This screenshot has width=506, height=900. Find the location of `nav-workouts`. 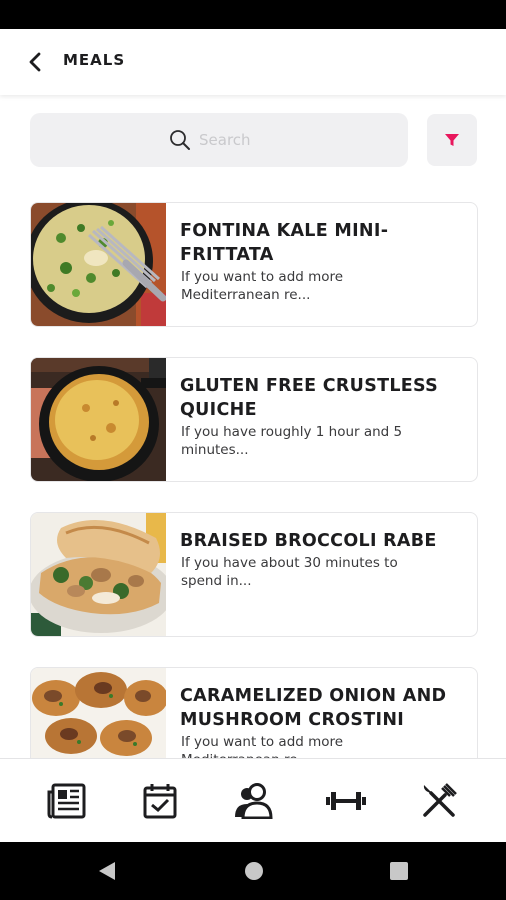

nav-workouts is located at coordinates (346, 801).